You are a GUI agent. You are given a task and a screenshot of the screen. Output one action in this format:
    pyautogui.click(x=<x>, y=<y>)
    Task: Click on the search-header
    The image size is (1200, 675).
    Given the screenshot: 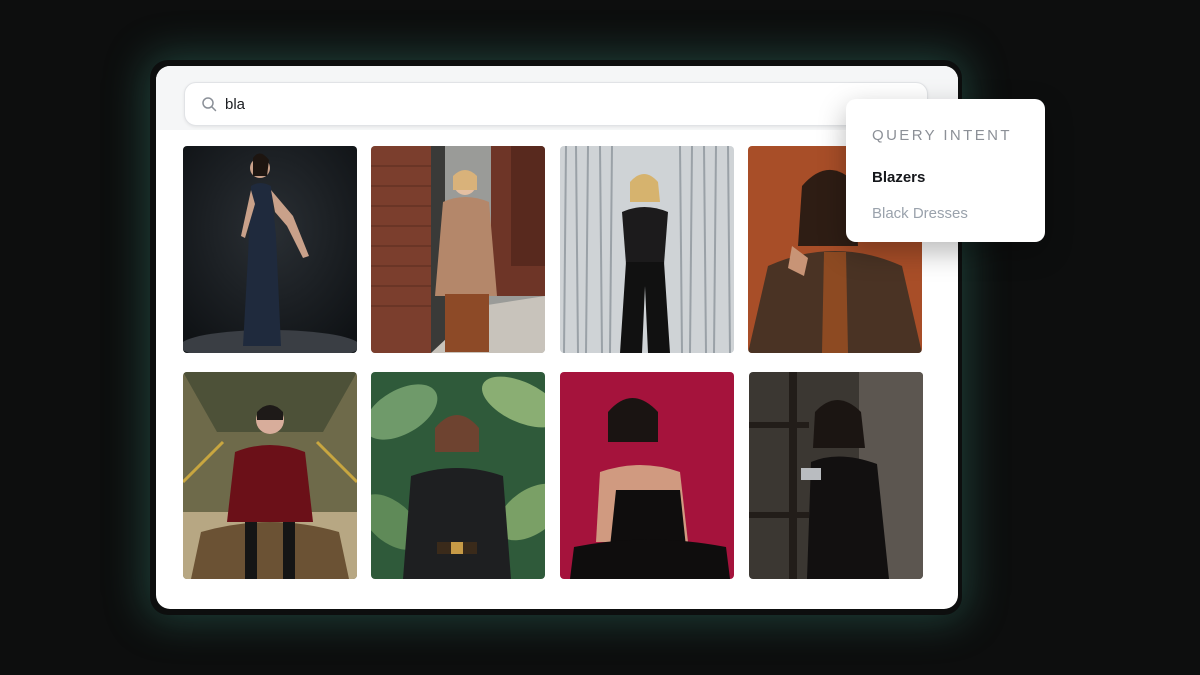 What is the action you would take?
    pyautogui.click(x=557, y=98)
    